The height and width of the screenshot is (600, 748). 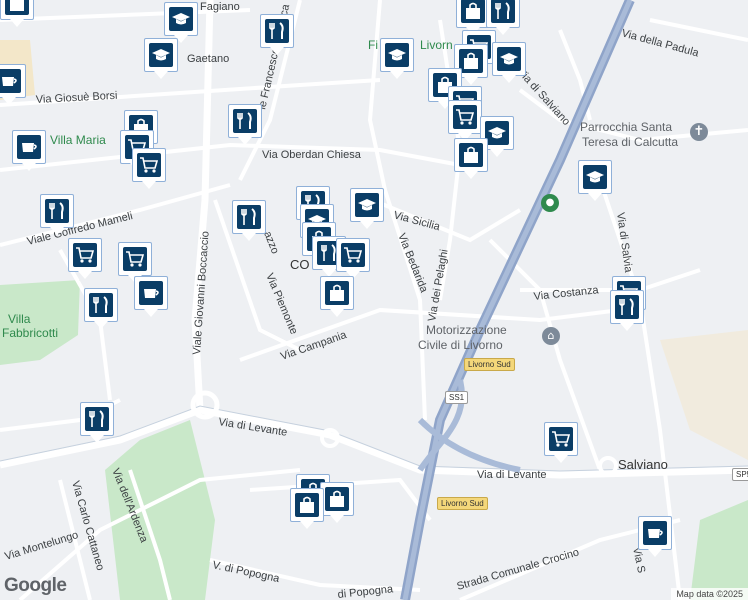 What do you see at coordinates (30, 333) in the screenshot?
I see `place-villa-fabbricotti-2: Fabbricotti` at bounding box center [30, 333].